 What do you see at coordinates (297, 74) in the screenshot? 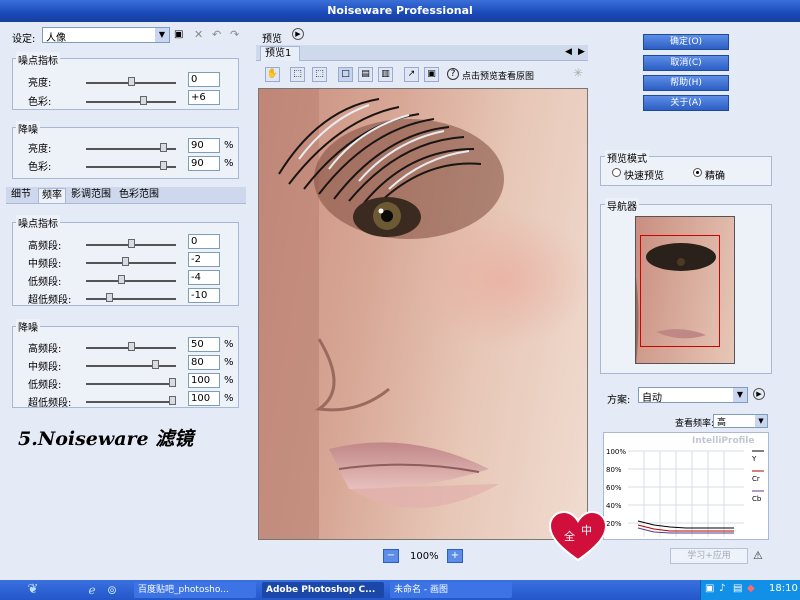
I see `select-tool-icon: ⬚` at bounding box center [297, 74].